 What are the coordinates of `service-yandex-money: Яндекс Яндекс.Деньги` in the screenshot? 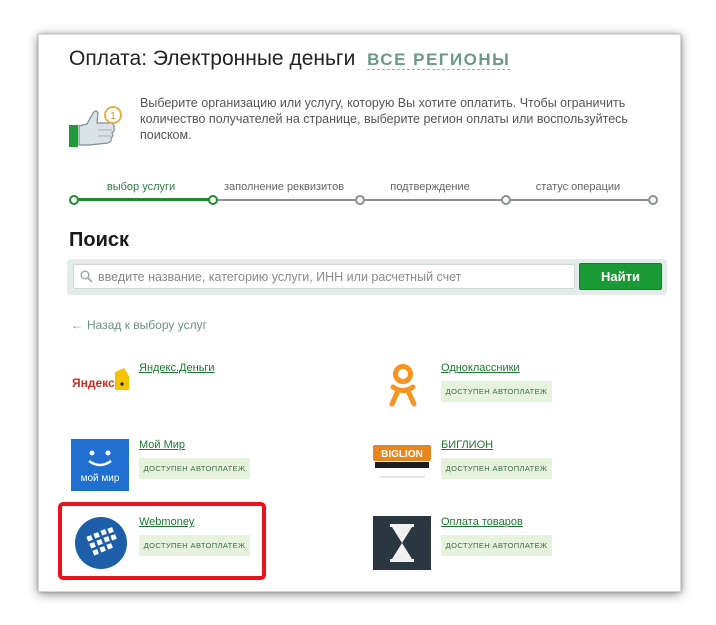 It's located at (171, 390).